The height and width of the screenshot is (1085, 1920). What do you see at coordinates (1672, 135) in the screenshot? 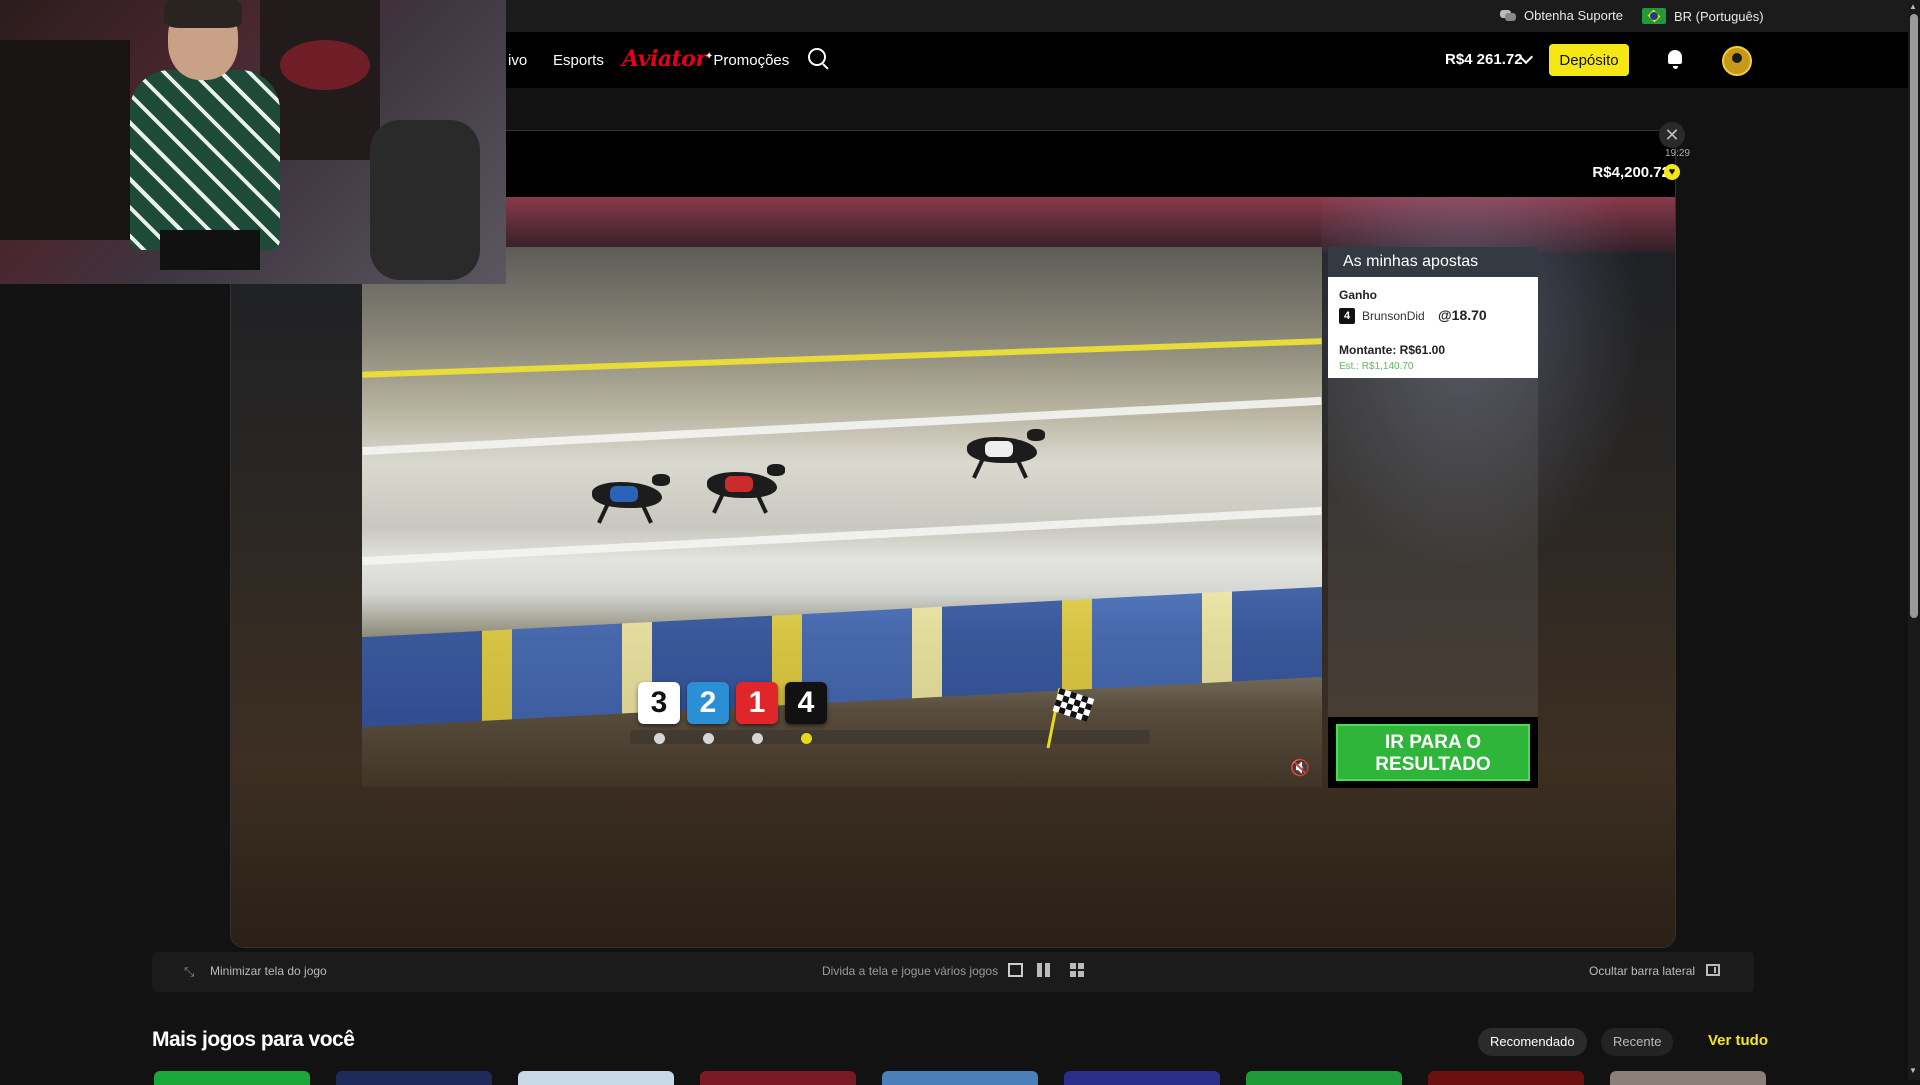
I see `close-game-button: ✕` at bounding box center [1672, 135].